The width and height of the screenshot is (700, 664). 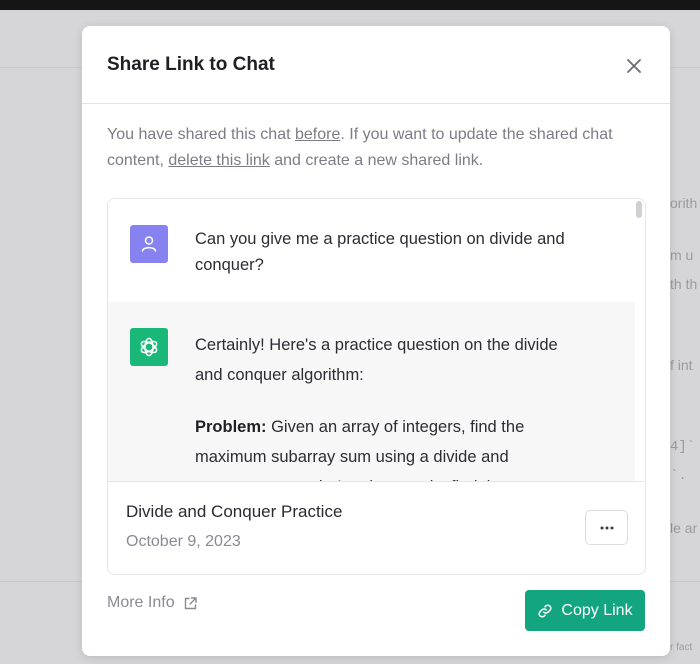 What do you see at coordinates (682, 255) in the screenshot?
I see `background-text: m u` at bounding box center [682, 255].